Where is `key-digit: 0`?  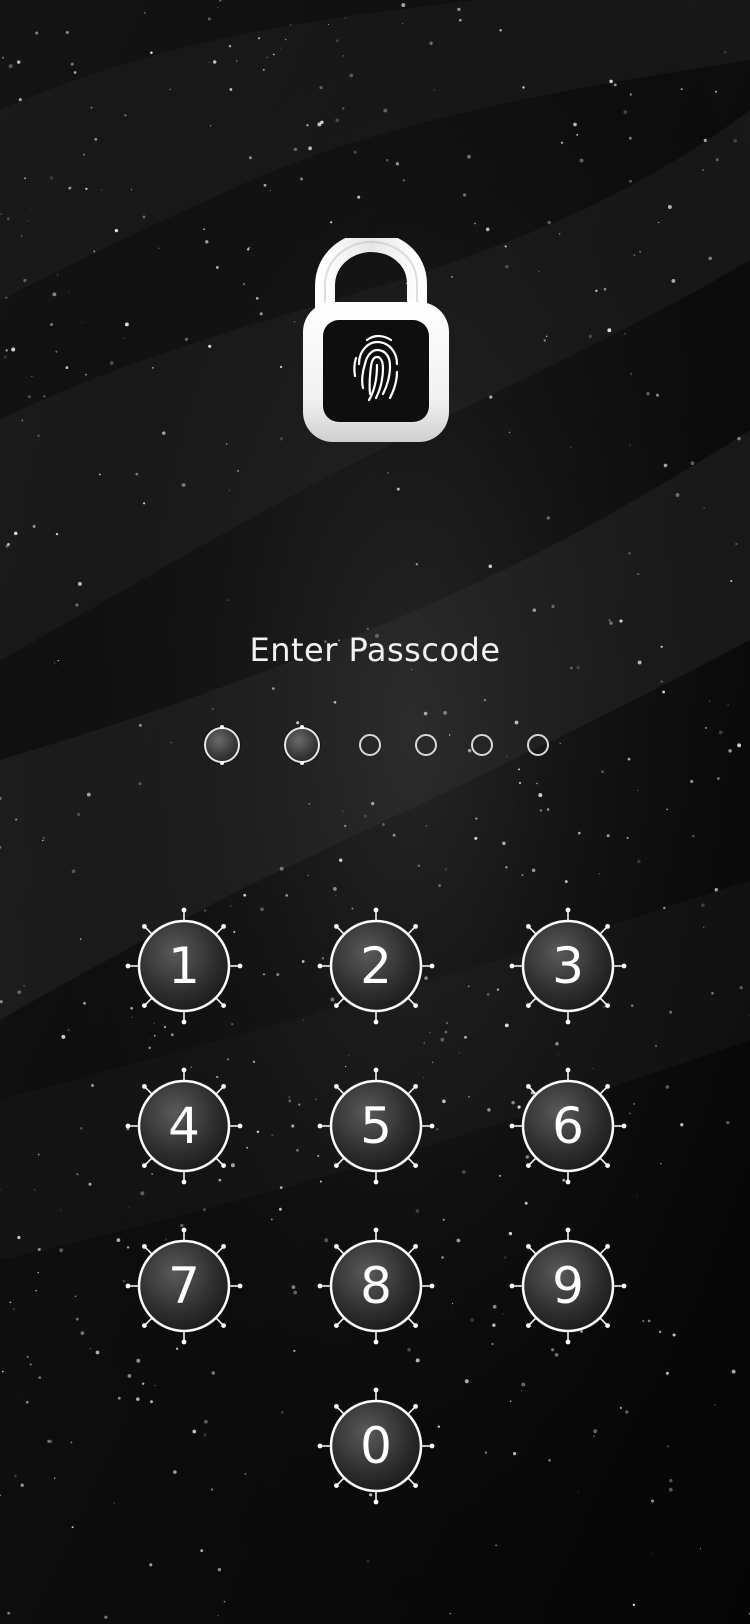
key-digit: 0 is located at coordinates (376, 1446).